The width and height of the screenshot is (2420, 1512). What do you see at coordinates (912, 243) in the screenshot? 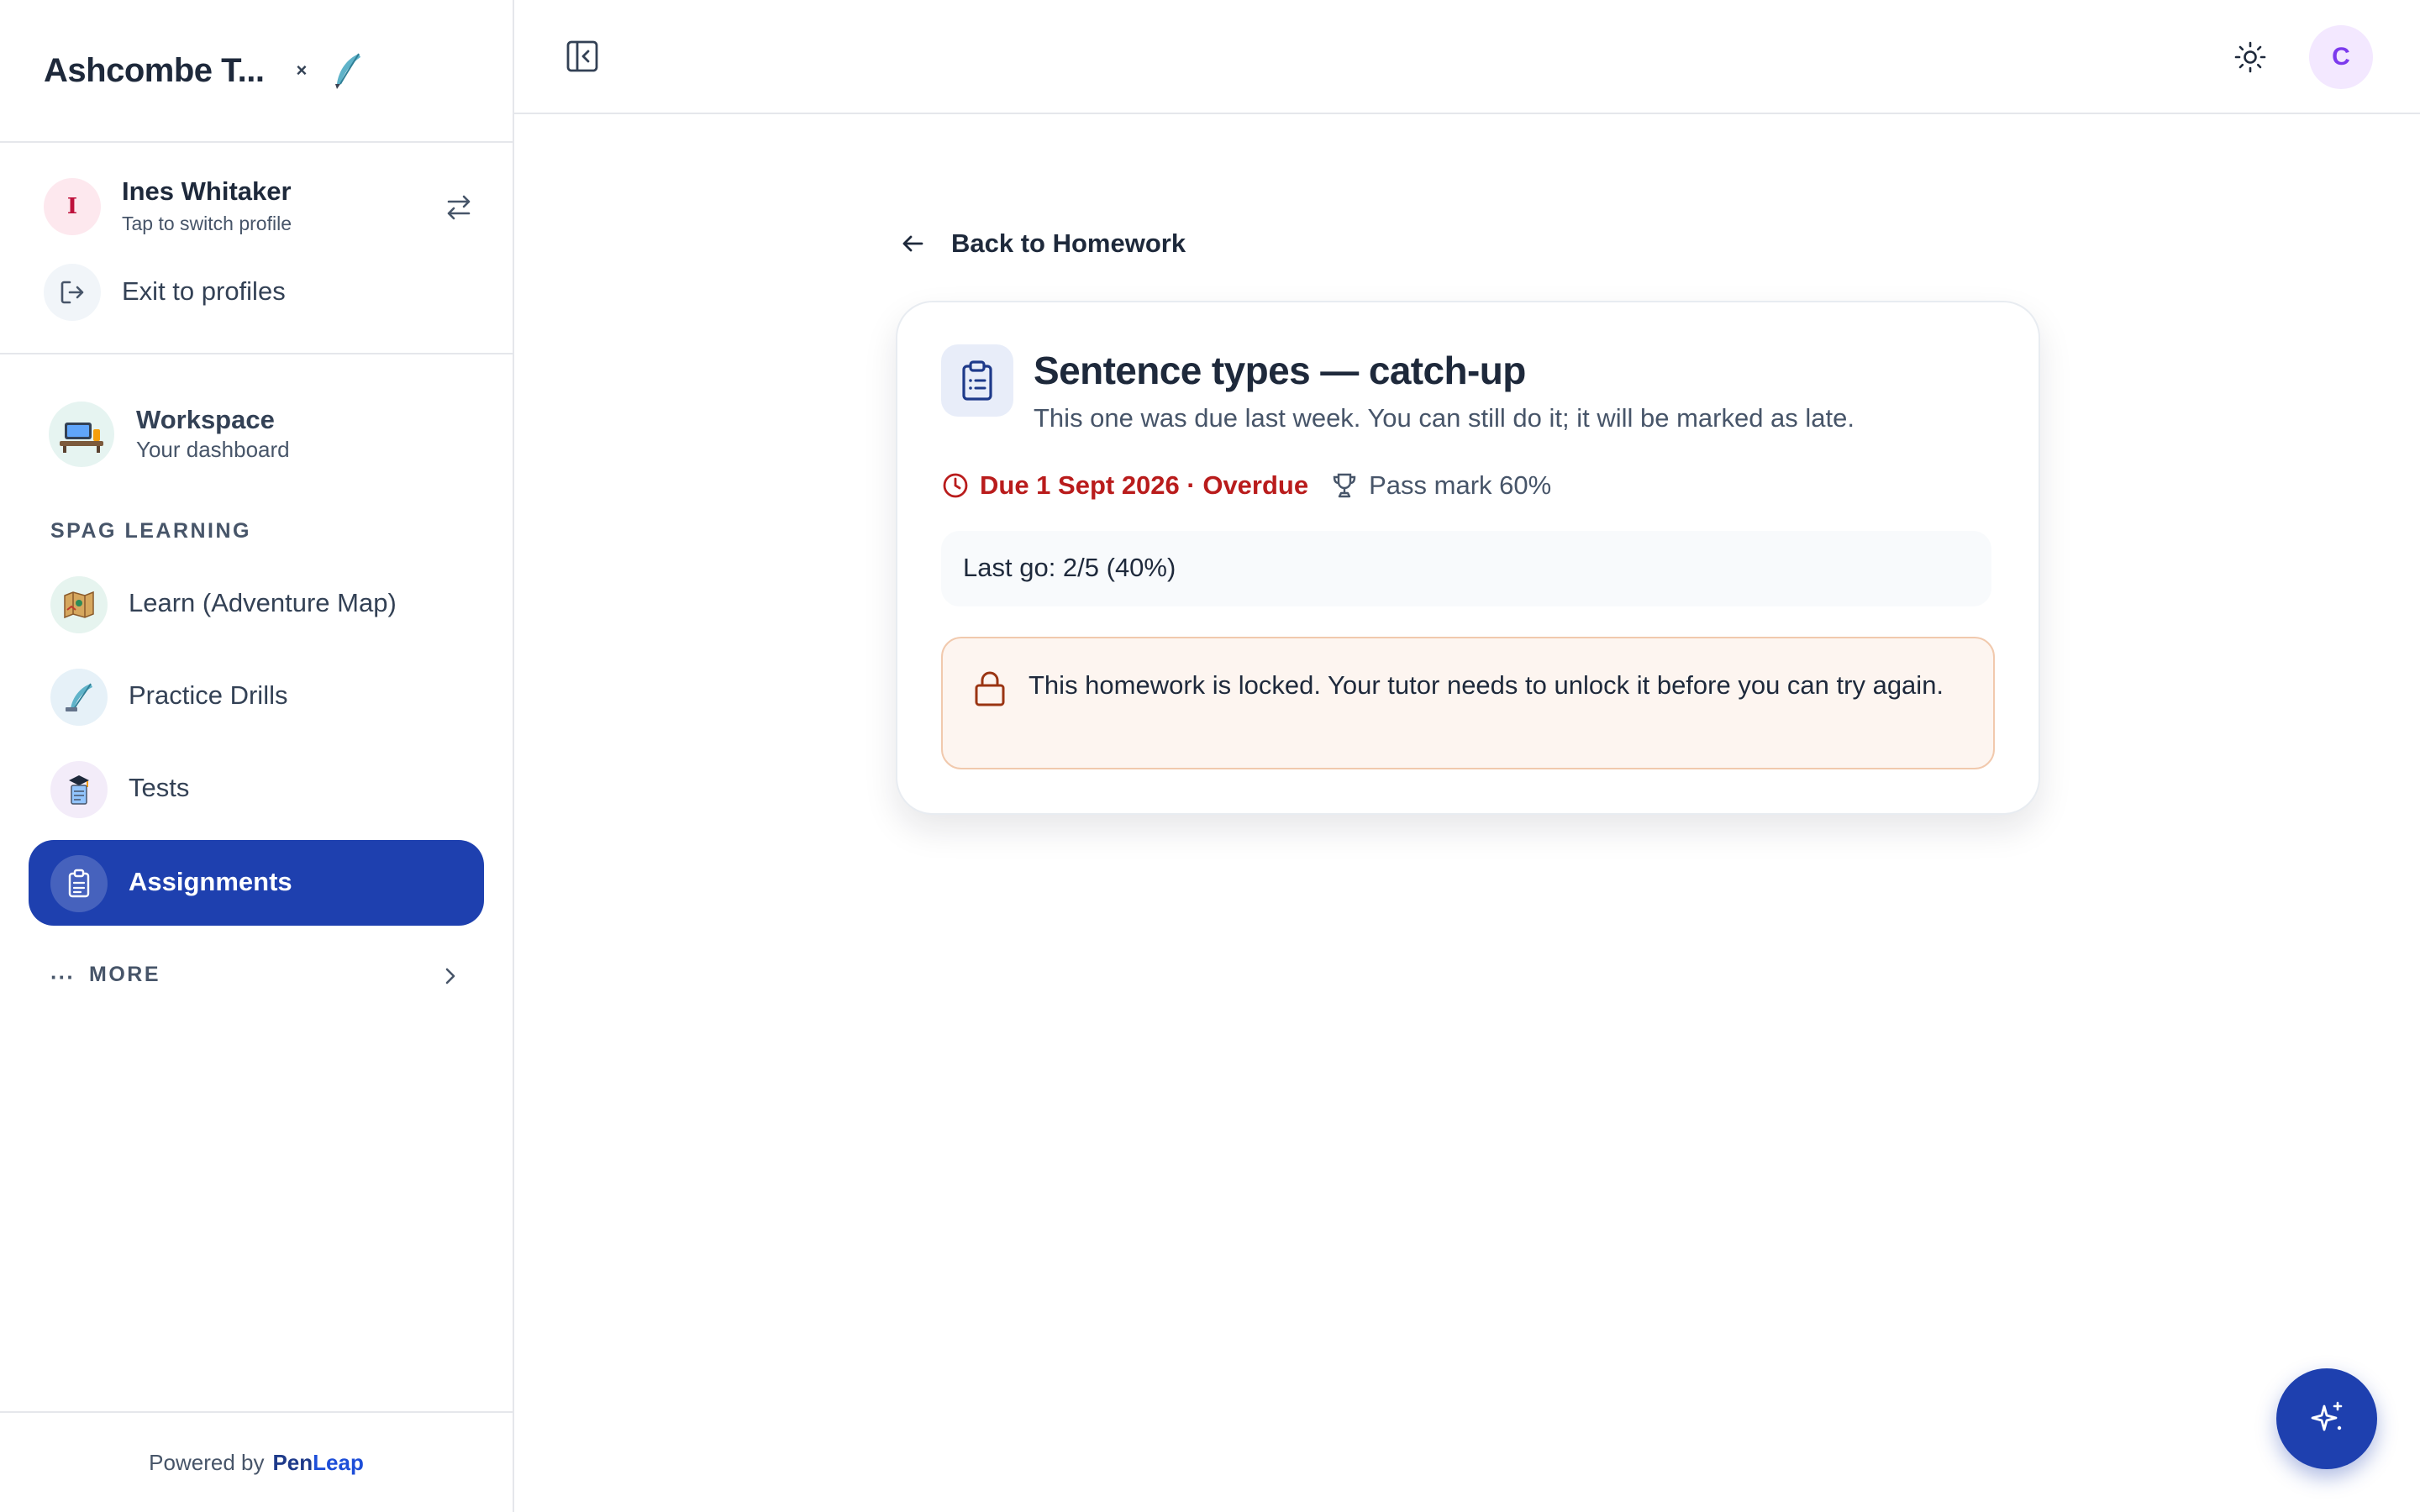
I see `arrow-left-icon` at bounding box center [912, 243].